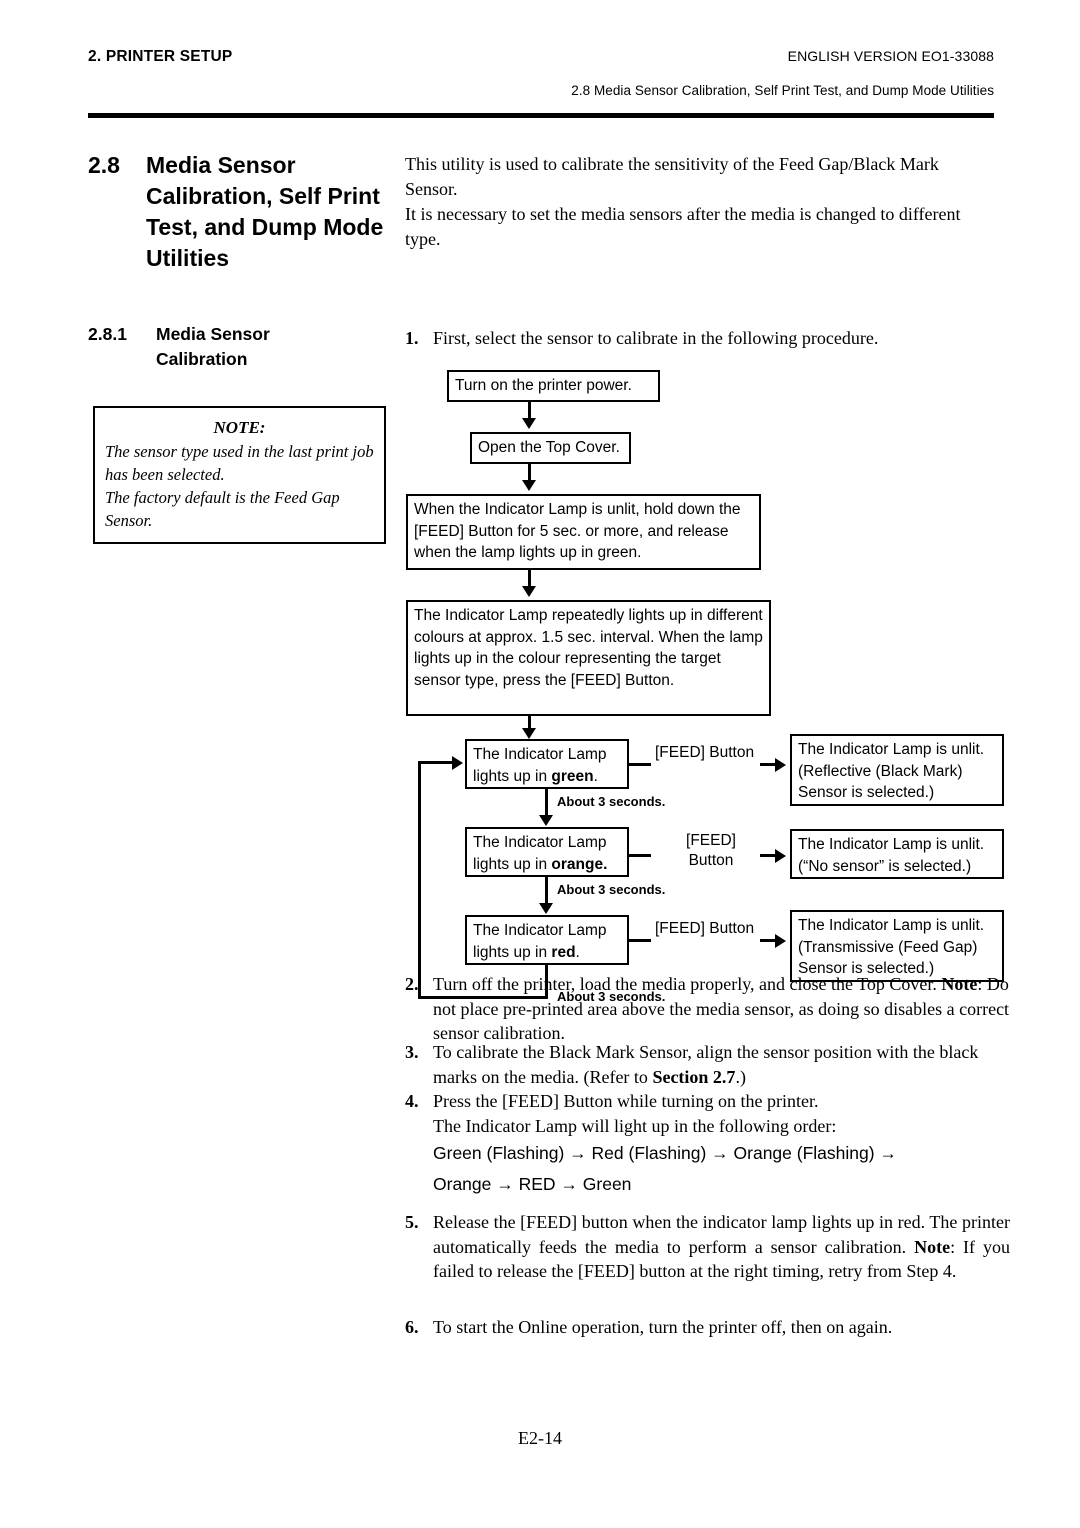 This screenshot has height=1528, width=1080. I want to click on flow-box-lamp-orange-colour: orange., so click(579, 864).